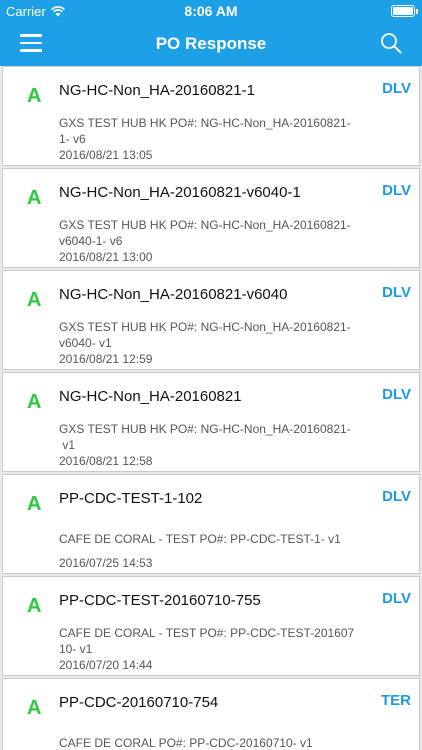 The height and width of the screenshot is (750, 422). I want to click on po-description: CAFE DE CORAL PO#: PP-CDC-20160710- v1, so click(186, 743).